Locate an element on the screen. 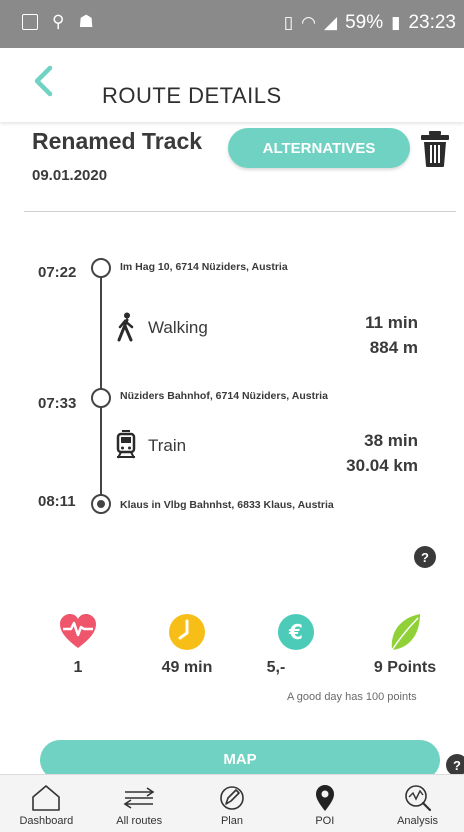 The height and width of the screenshot is (832, 464). pen-icon is located at coordinates (232, 798).